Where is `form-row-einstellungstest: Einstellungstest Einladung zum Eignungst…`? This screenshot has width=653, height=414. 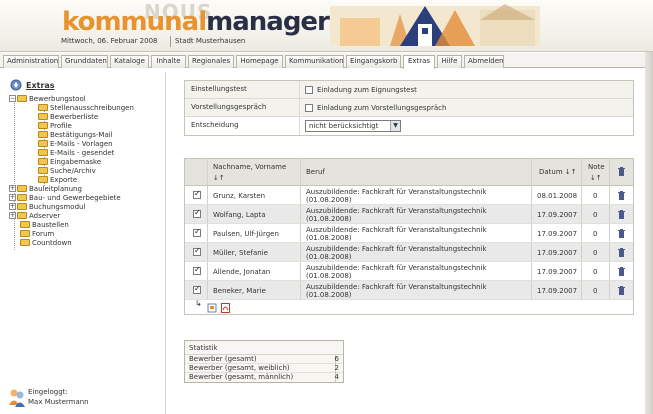 form-row-einstellungstest: Einstellungstest Einladung zum Eignungst… is located at coordinates (409, 90).